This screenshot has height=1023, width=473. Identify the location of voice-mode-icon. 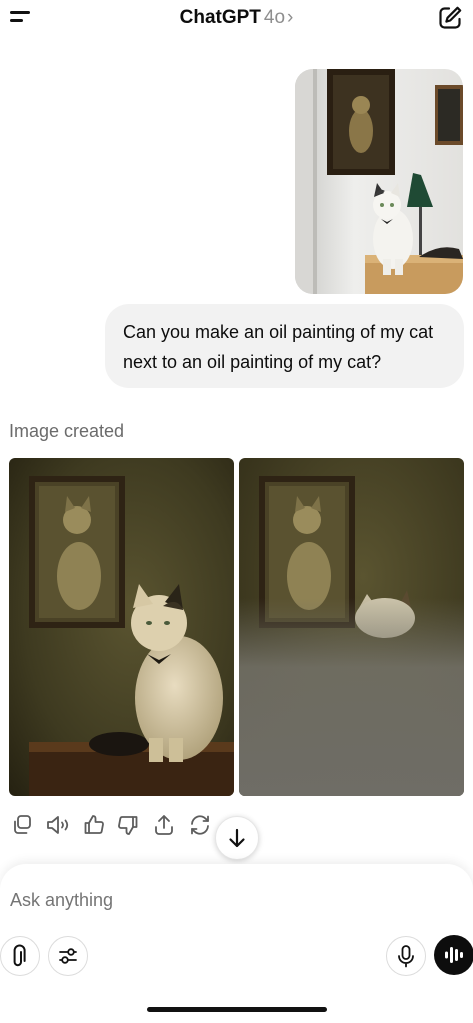
(454, 955).